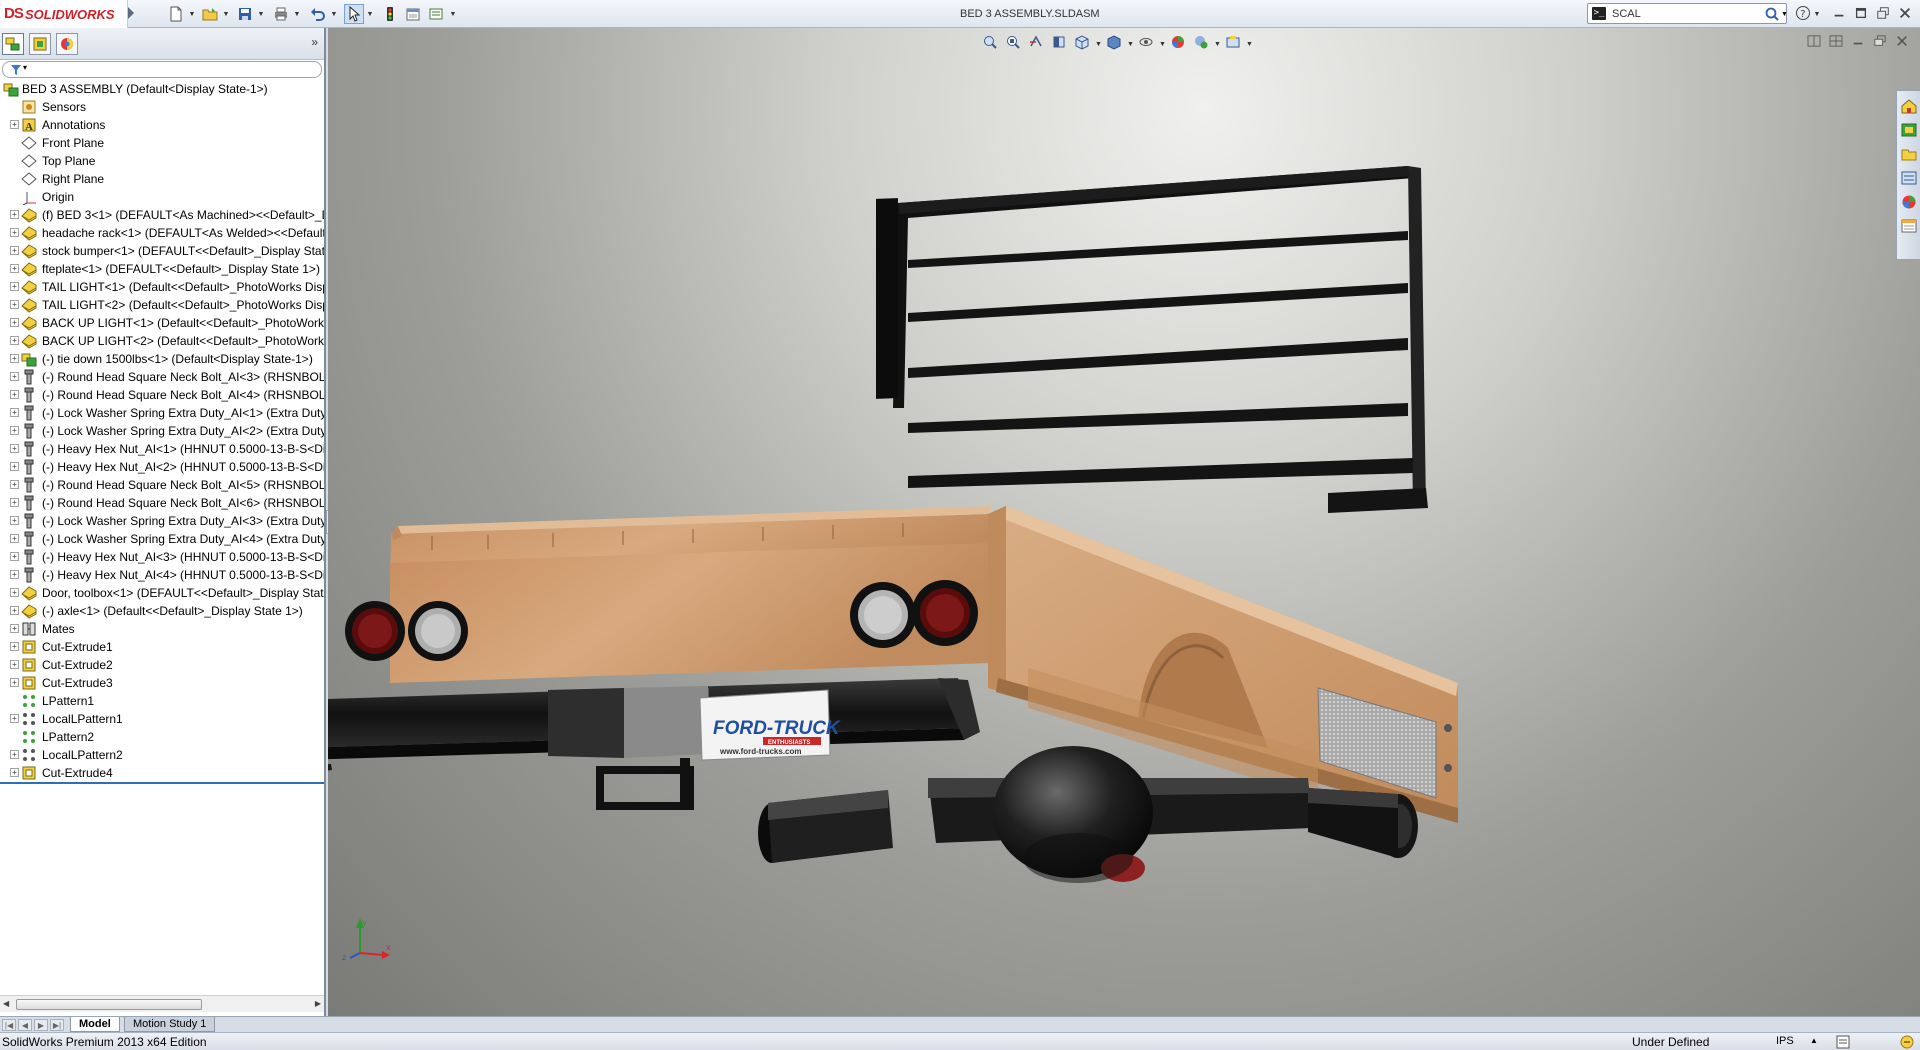 The height and width of the screenshot is (1050, 1920). I want to click on tree-horizontal-scrollbar: ◀ ▶, so click(162, 1003).